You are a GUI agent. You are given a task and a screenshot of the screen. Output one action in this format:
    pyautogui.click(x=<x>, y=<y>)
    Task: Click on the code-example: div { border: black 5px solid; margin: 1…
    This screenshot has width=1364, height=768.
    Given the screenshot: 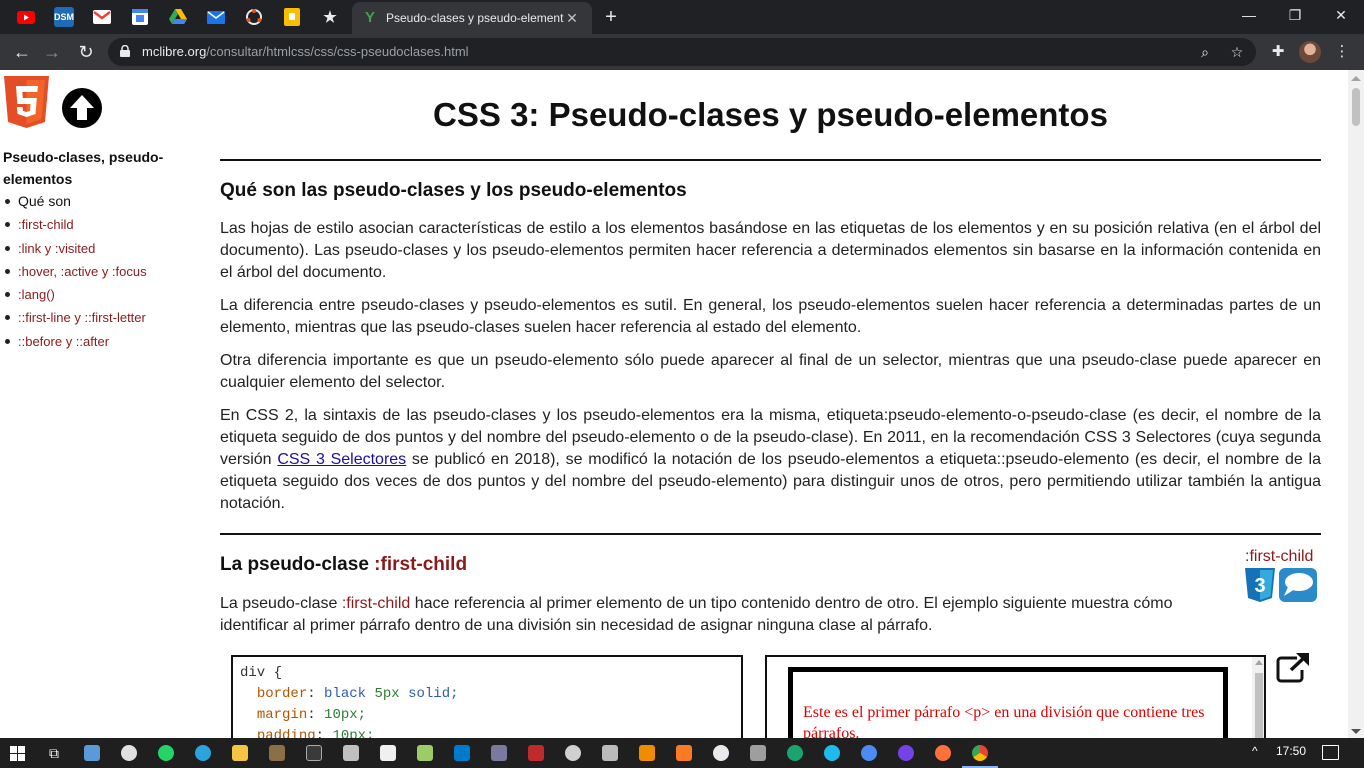 What is the action you would take?
    pyautogui.click(x=487, y=696)
    